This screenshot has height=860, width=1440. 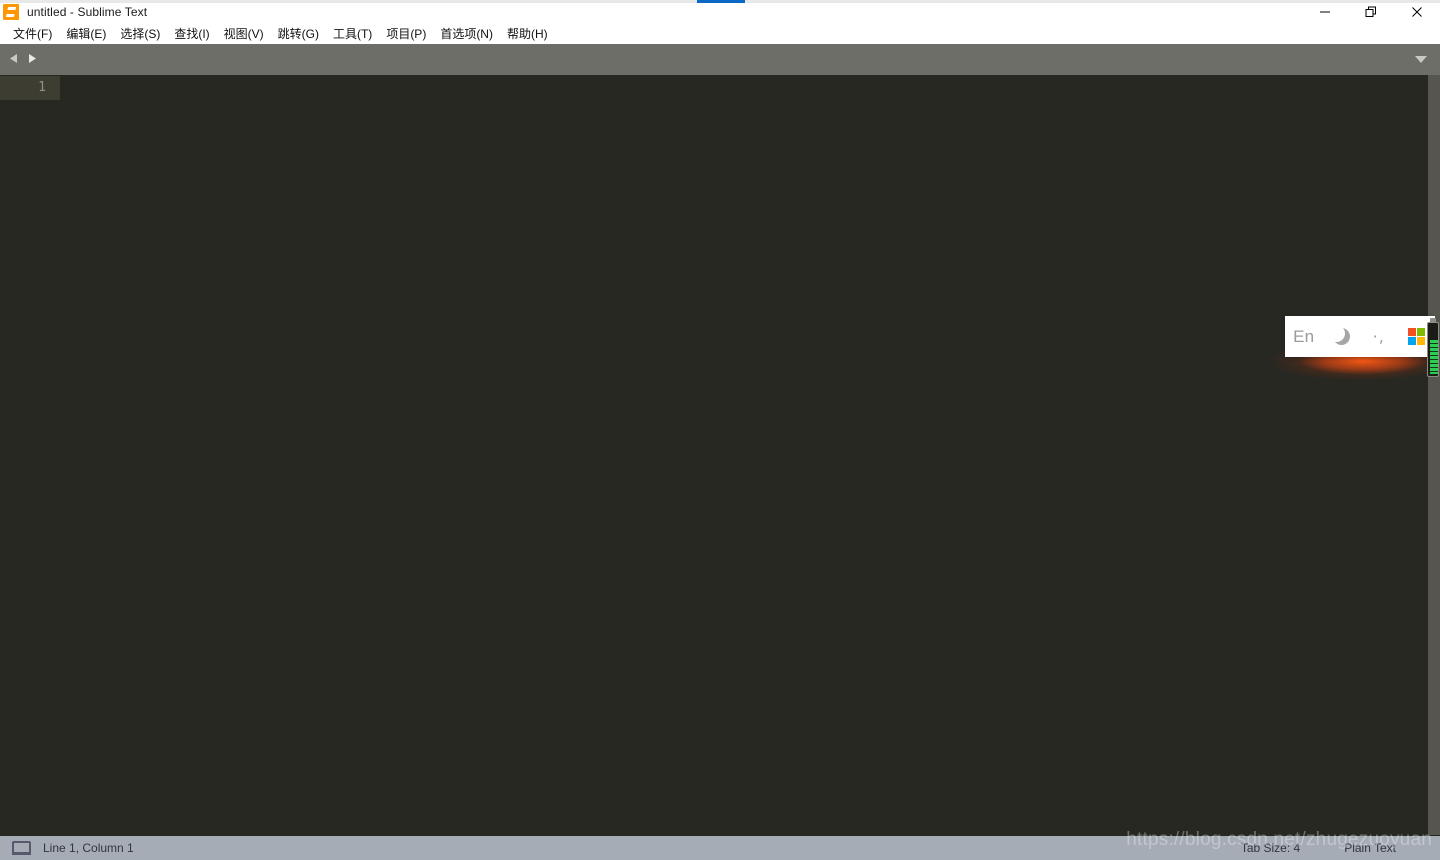 I want to click on minimize-icon, so click(x=1325, y=12).